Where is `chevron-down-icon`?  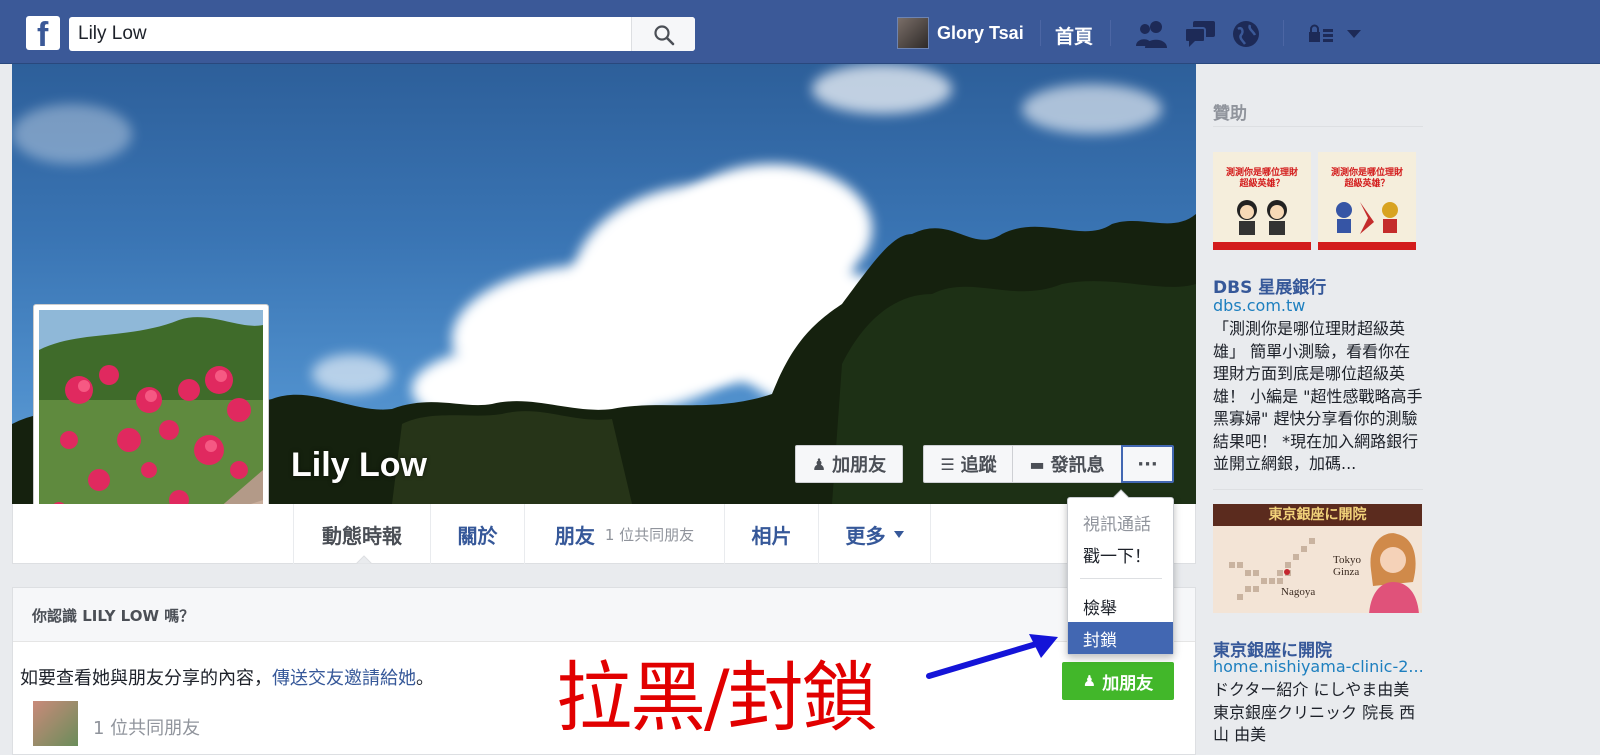
chevron-down-icon is located at coordinates (898, 534).